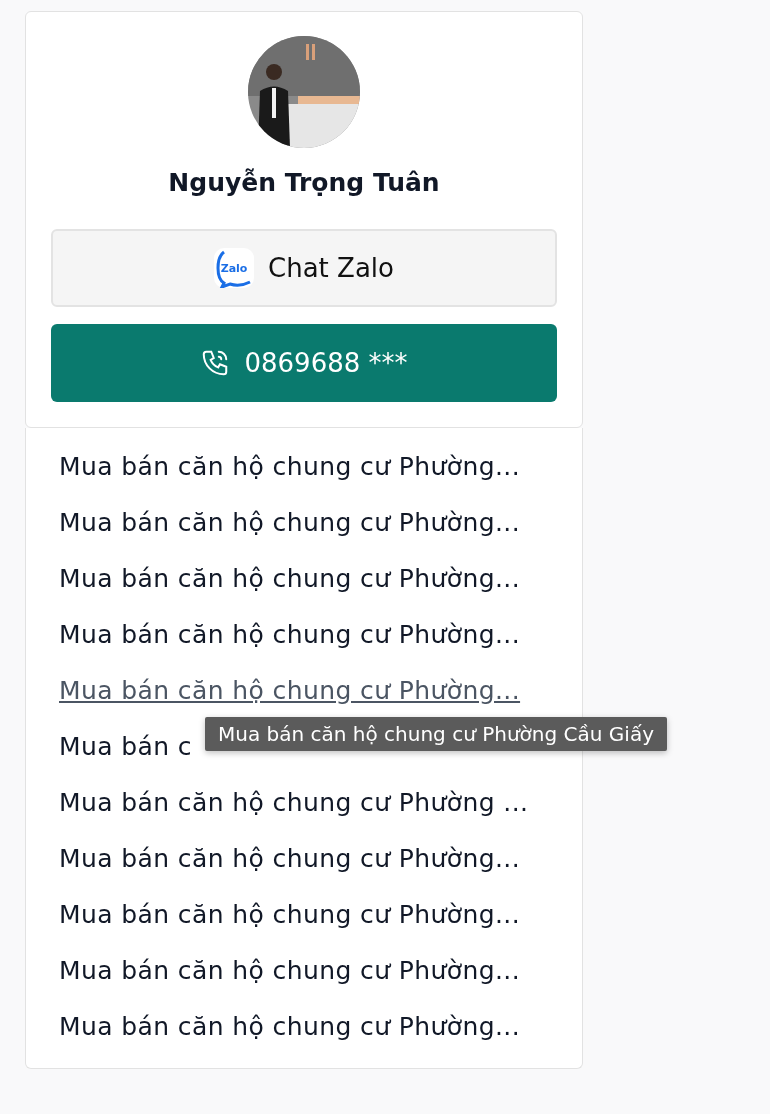 The width and height of the screenshot is (770, 1114). I want to click on tooltip: Mua bán căn hộ chung cư Phường Cầu Giấy, so click(436, 734).